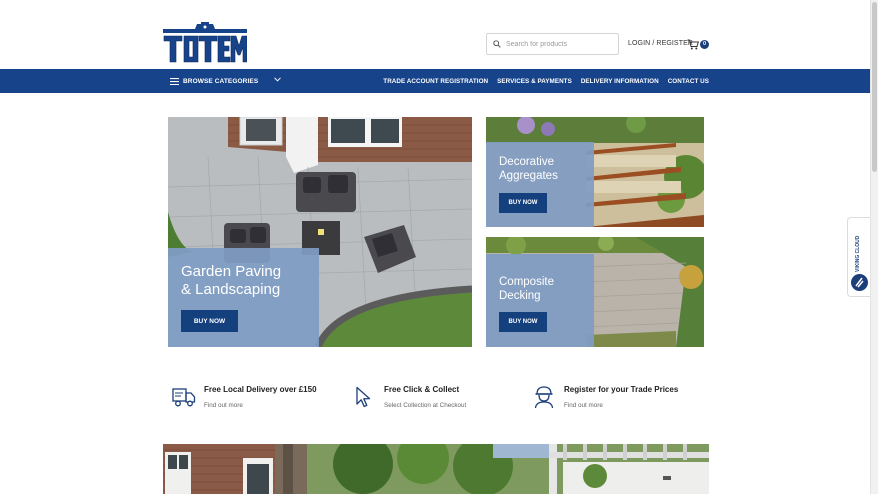 This screenshot has width=878, height=494. What do you see at coordinates (184, 397) in the screenshot?
I see `delivery-truck-icon` at bounding box center [184, 397].